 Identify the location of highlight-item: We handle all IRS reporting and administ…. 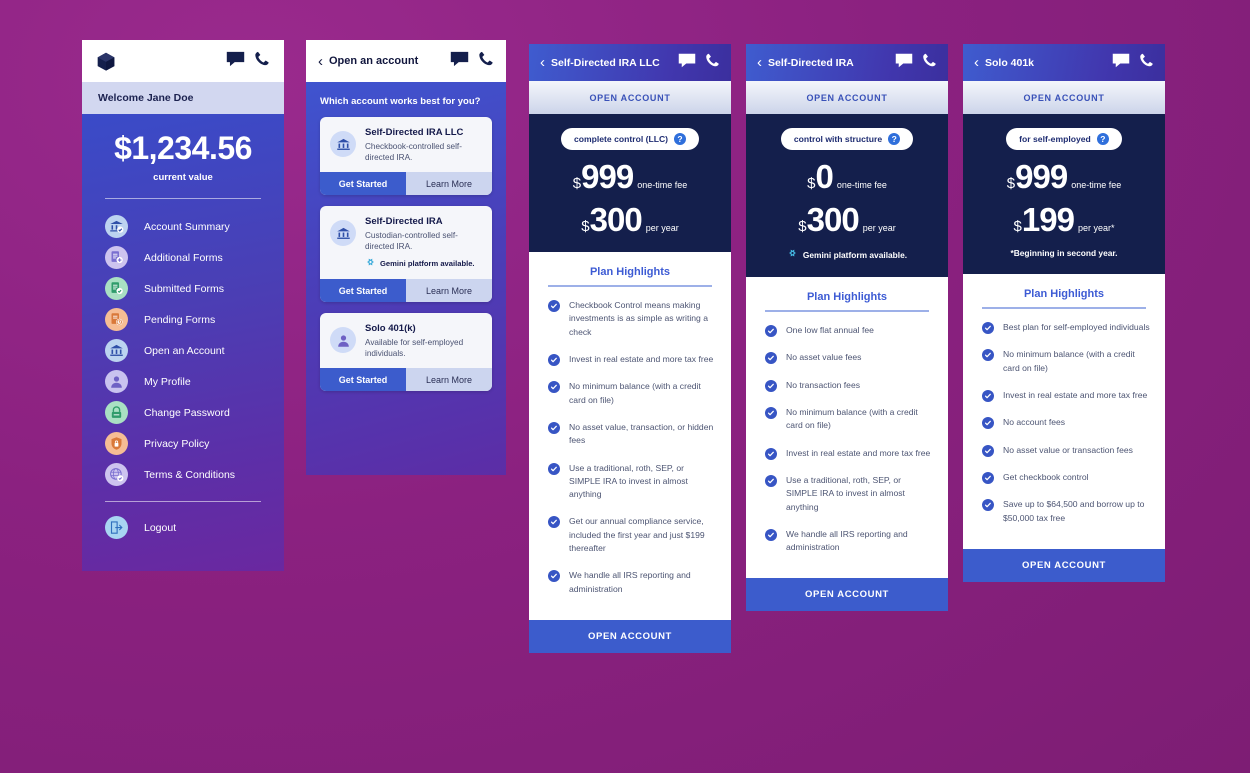
(630, 582).